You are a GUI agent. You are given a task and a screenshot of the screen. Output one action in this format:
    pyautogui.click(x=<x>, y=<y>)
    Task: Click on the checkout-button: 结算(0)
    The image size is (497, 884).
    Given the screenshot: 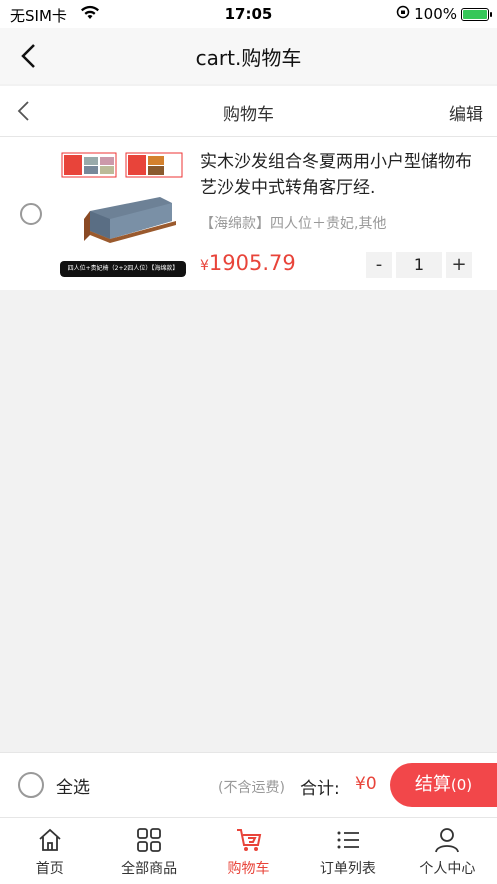 What is the action you would take?
    pyautogui.click(x=443, y=785)
    